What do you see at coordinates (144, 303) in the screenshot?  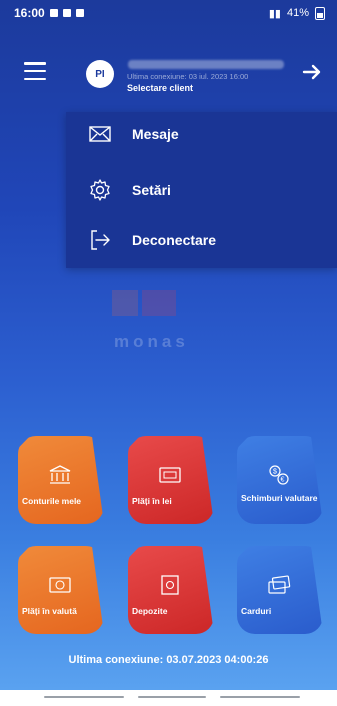 I see `bank-logo-icon` at bounding box center [144, 303].